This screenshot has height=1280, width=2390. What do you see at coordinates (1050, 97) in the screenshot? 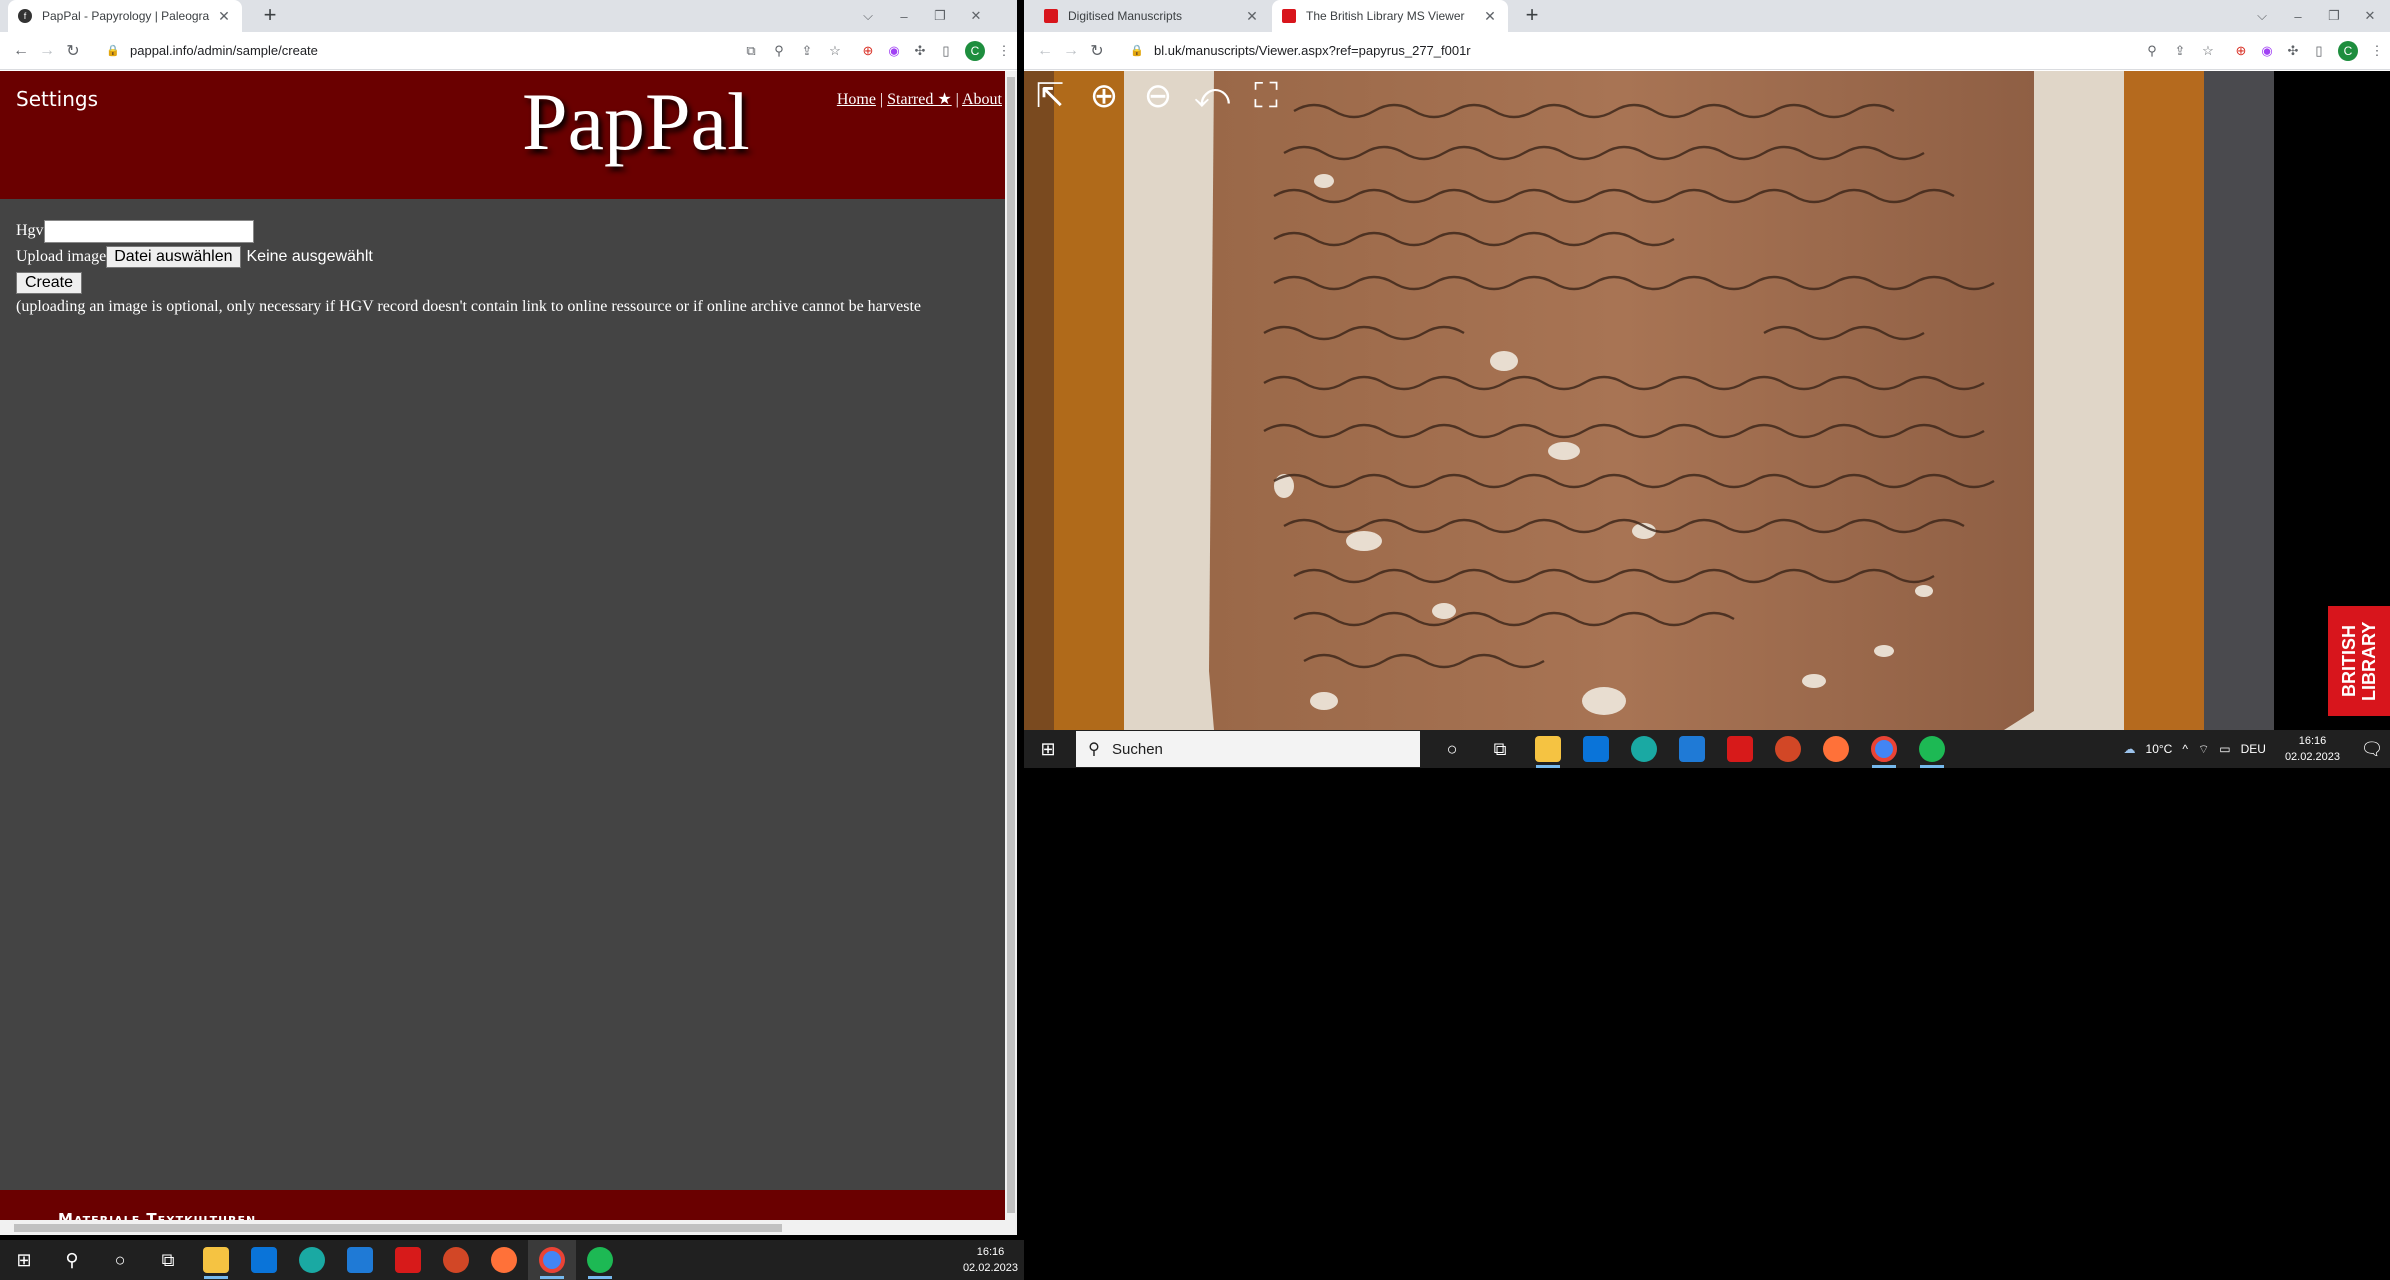
I see `exit-icon: ⇱` at bounding box center [1050, 97].